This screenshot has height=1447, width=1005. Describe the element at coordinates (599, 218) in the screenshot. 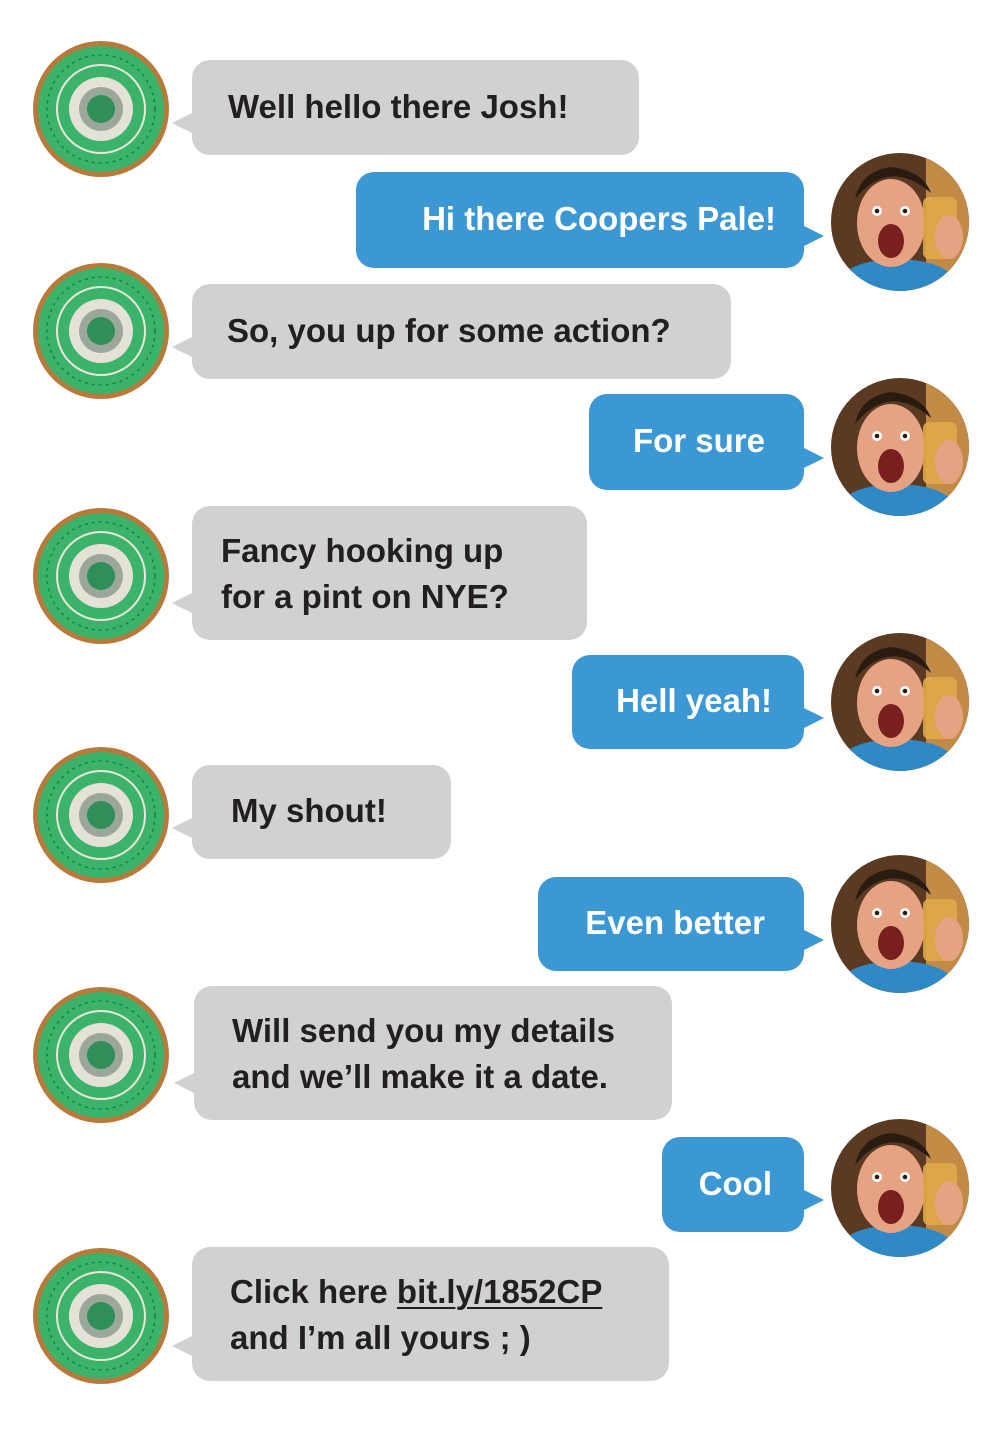

I see `message-text: Hi there Coopers Pale!` at that location.